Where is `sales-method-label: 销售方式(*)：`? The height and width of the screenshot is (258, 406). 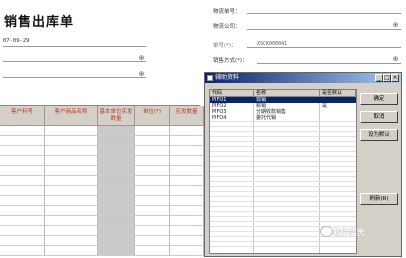 sales-method-label: 销售方式(*)： is located at coordinates (230, 61).